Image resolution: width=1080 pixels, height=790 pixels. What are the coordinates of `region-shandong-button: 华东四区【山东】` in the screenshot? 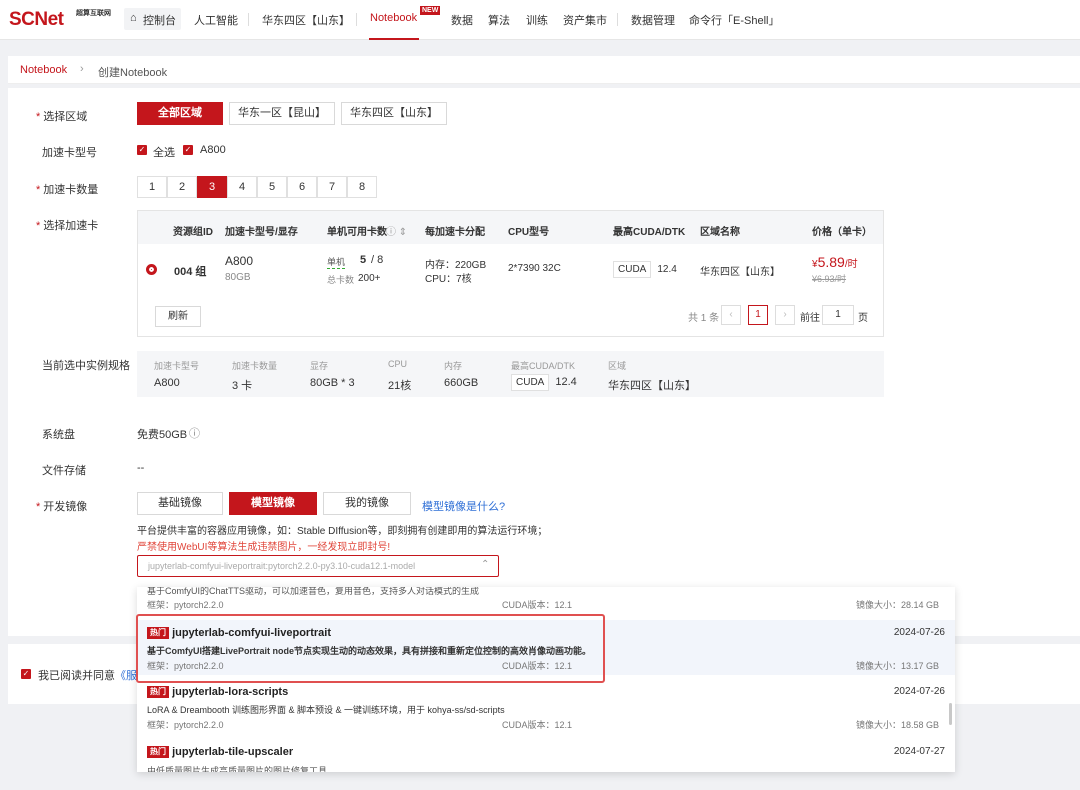 It's located at (394, 113).